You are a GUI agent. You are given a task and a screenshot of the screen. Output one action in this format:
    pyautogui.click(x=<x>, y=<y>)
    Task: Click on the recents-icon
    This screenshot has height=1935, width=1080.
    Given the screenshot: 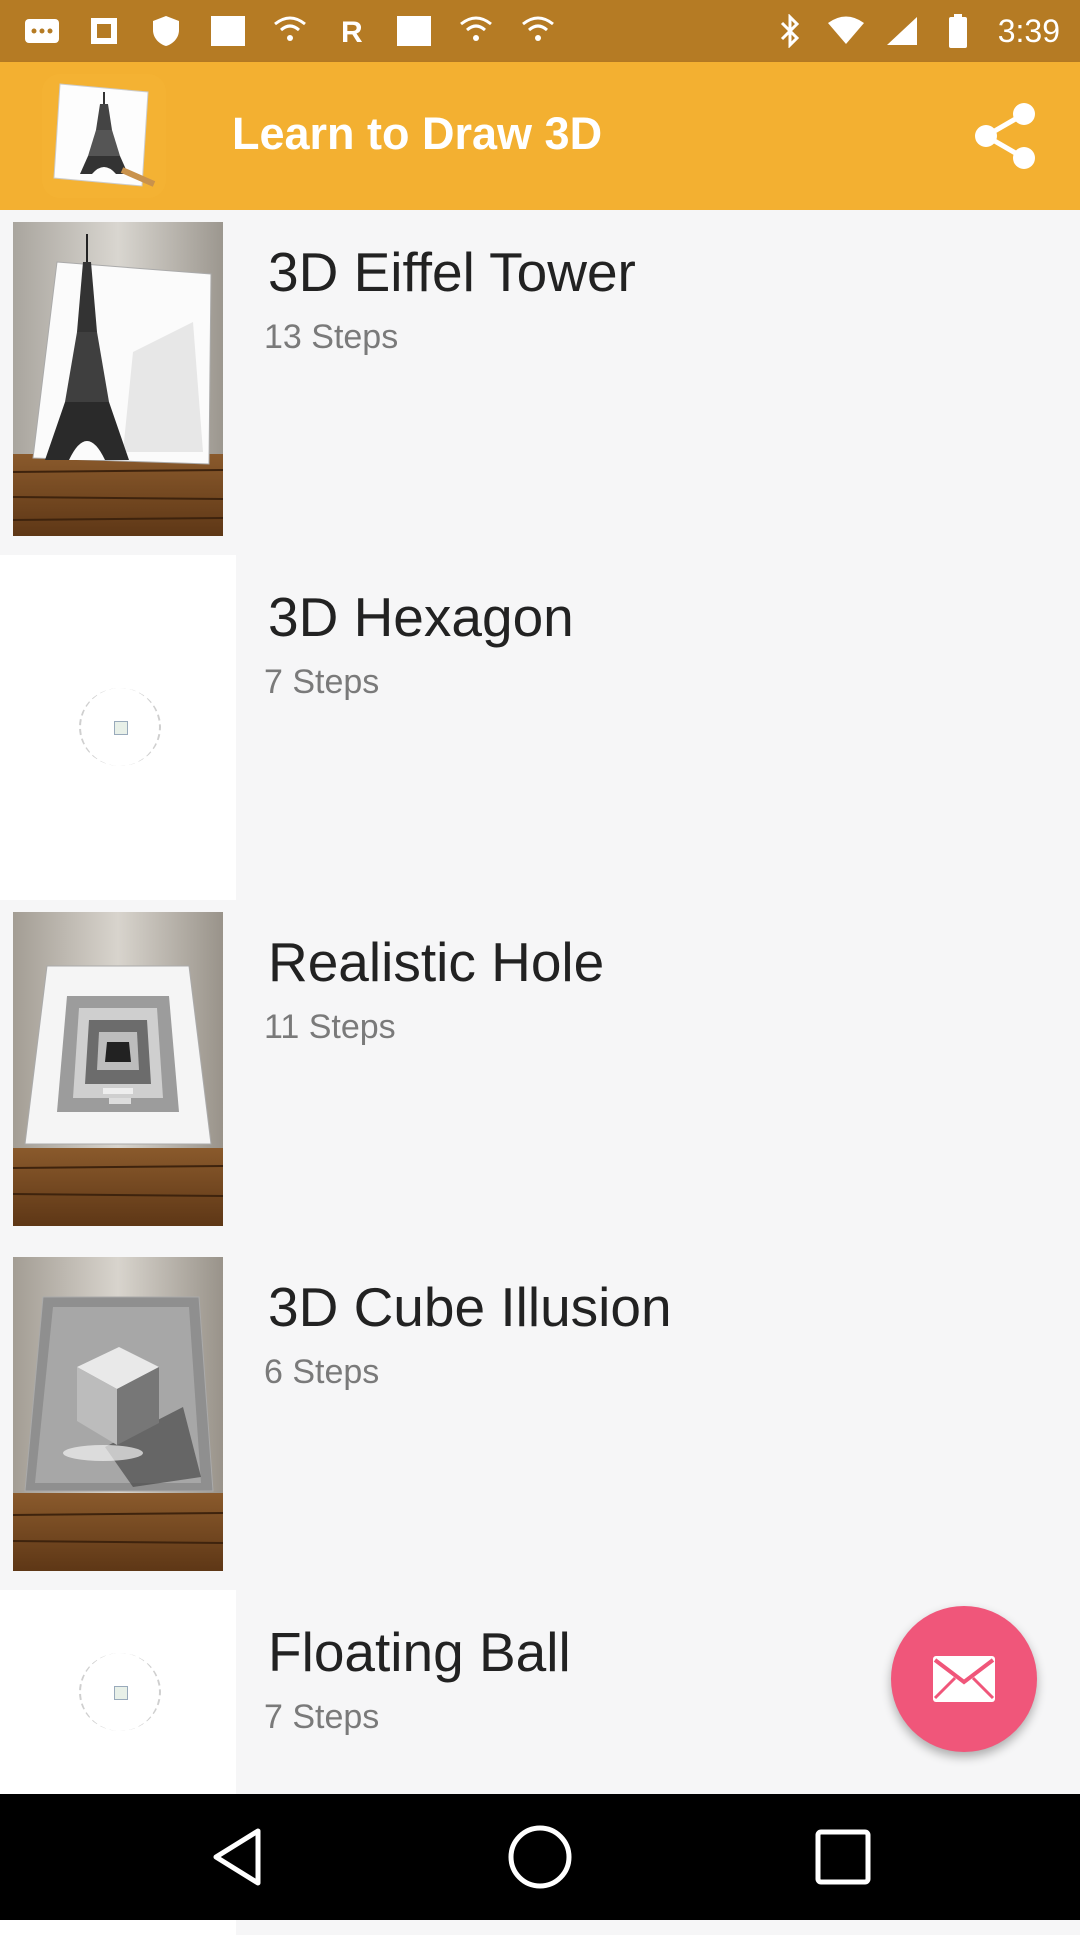 What is the action you would take?
    pyautogui.click(x=843, y=1857)
    